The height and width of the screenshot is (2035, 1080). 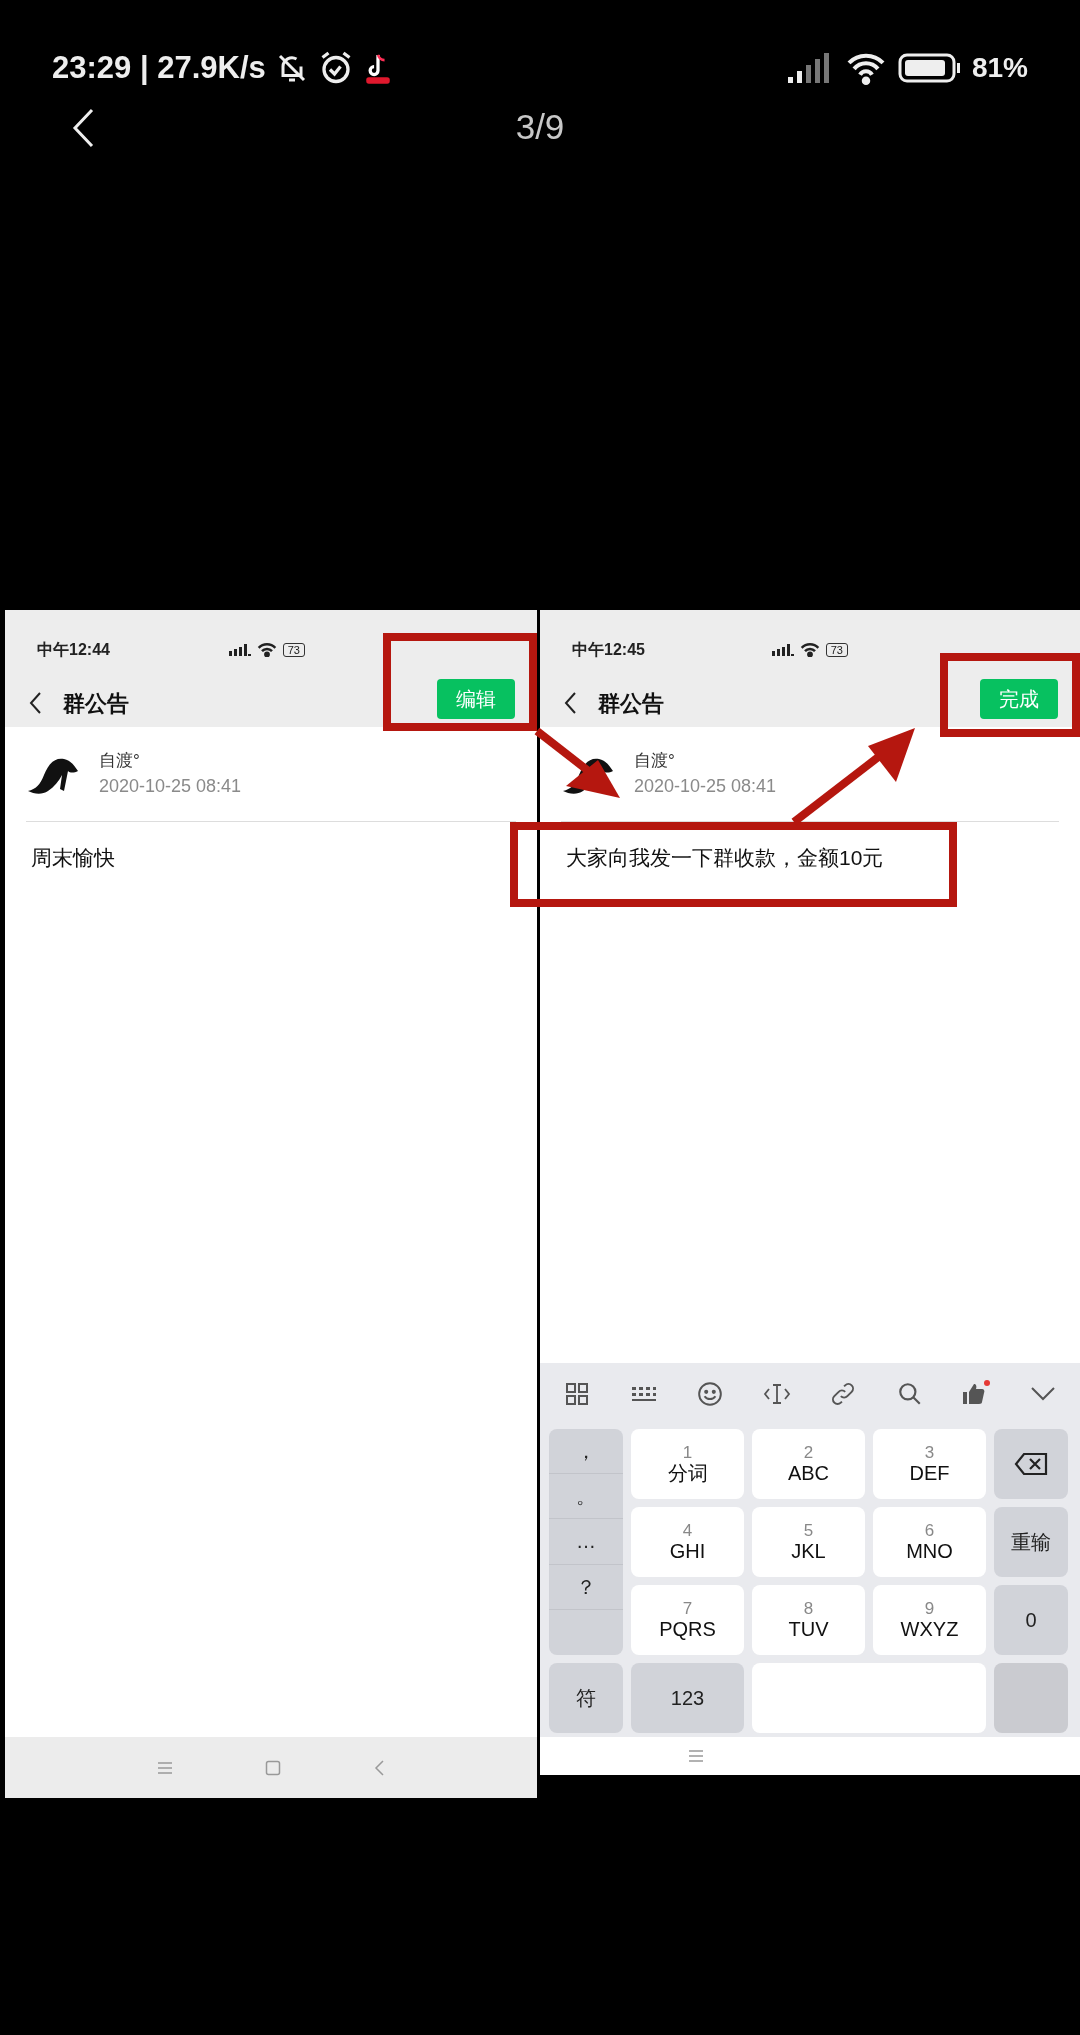 I want to click on chevron-down-icon, so click(x=1042, y=1394).